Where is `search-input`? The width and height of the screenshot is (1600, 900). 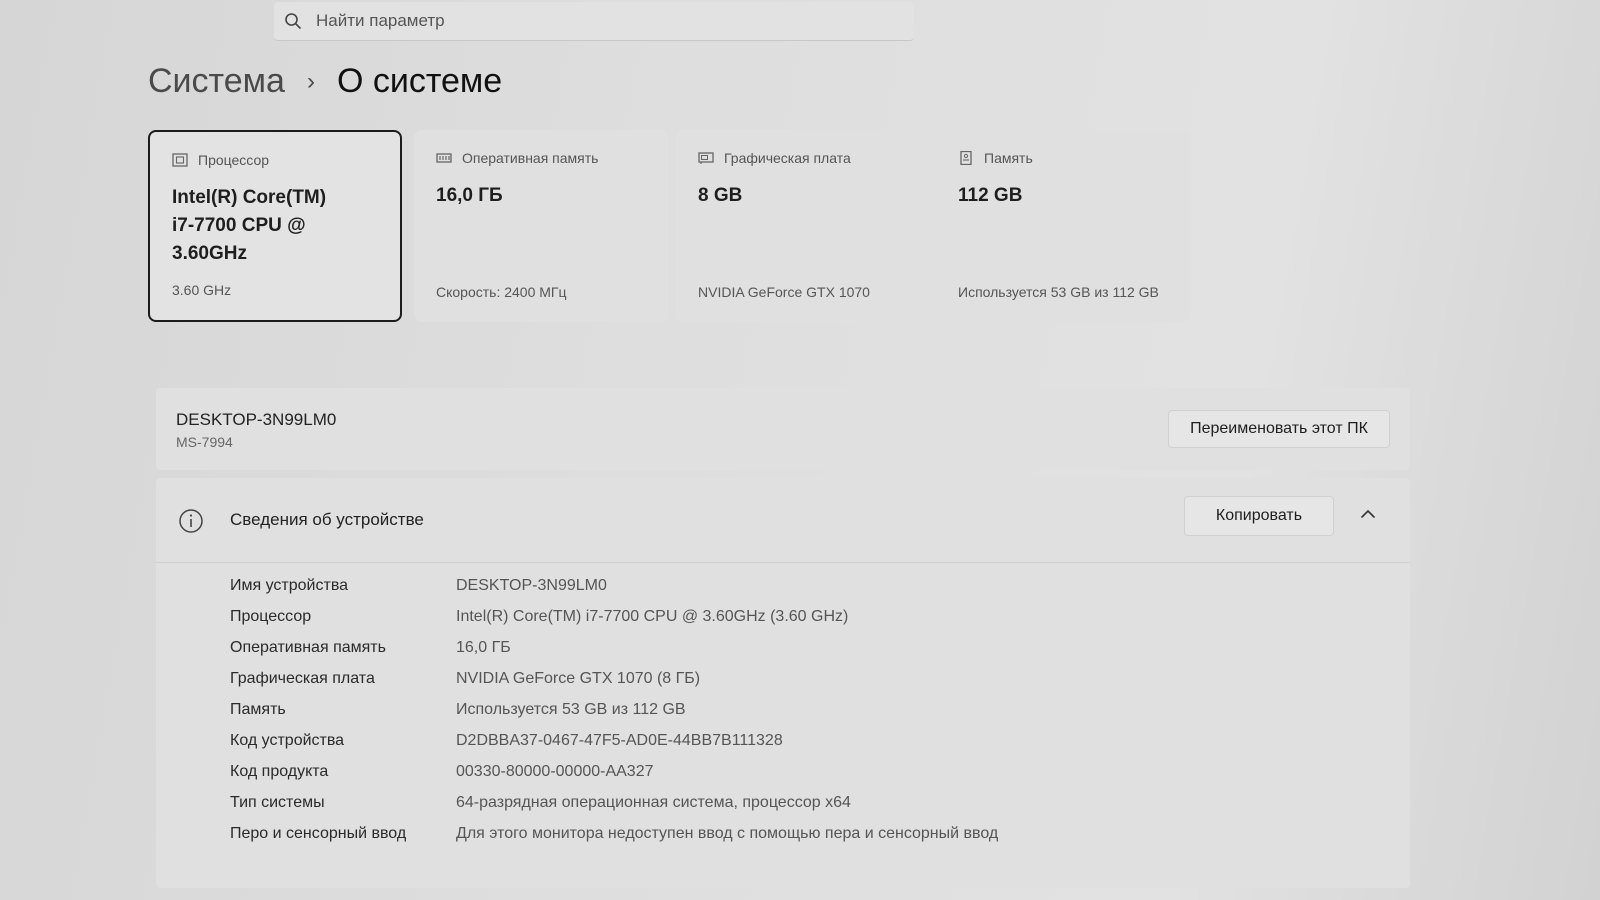 search-input is located at coordinates (596, 21).